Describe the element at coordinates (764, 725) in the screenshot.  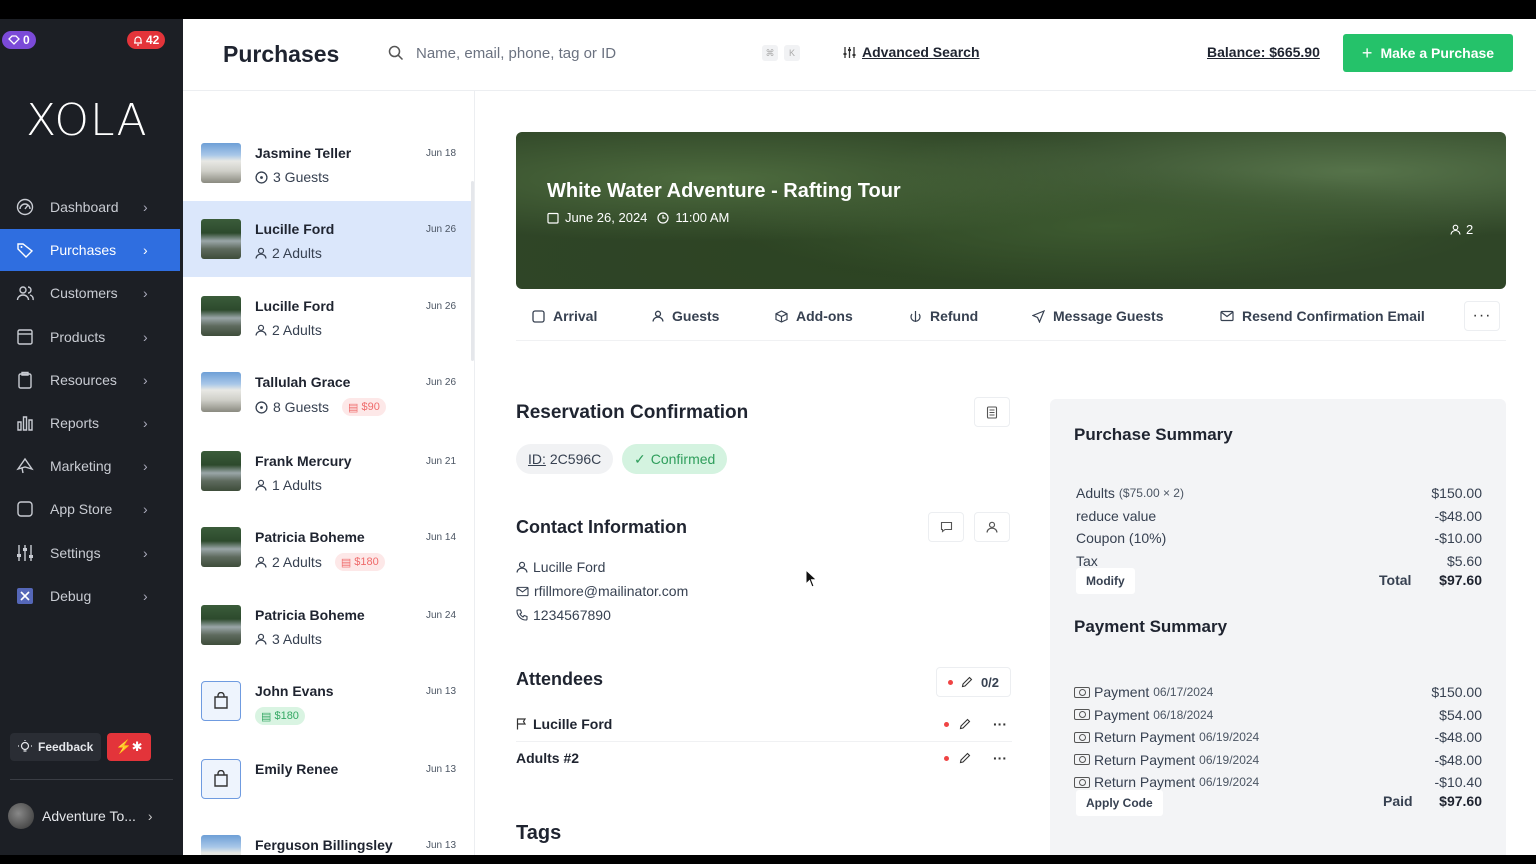
I see `attendee-row: Lucille Ford ···` at that location.